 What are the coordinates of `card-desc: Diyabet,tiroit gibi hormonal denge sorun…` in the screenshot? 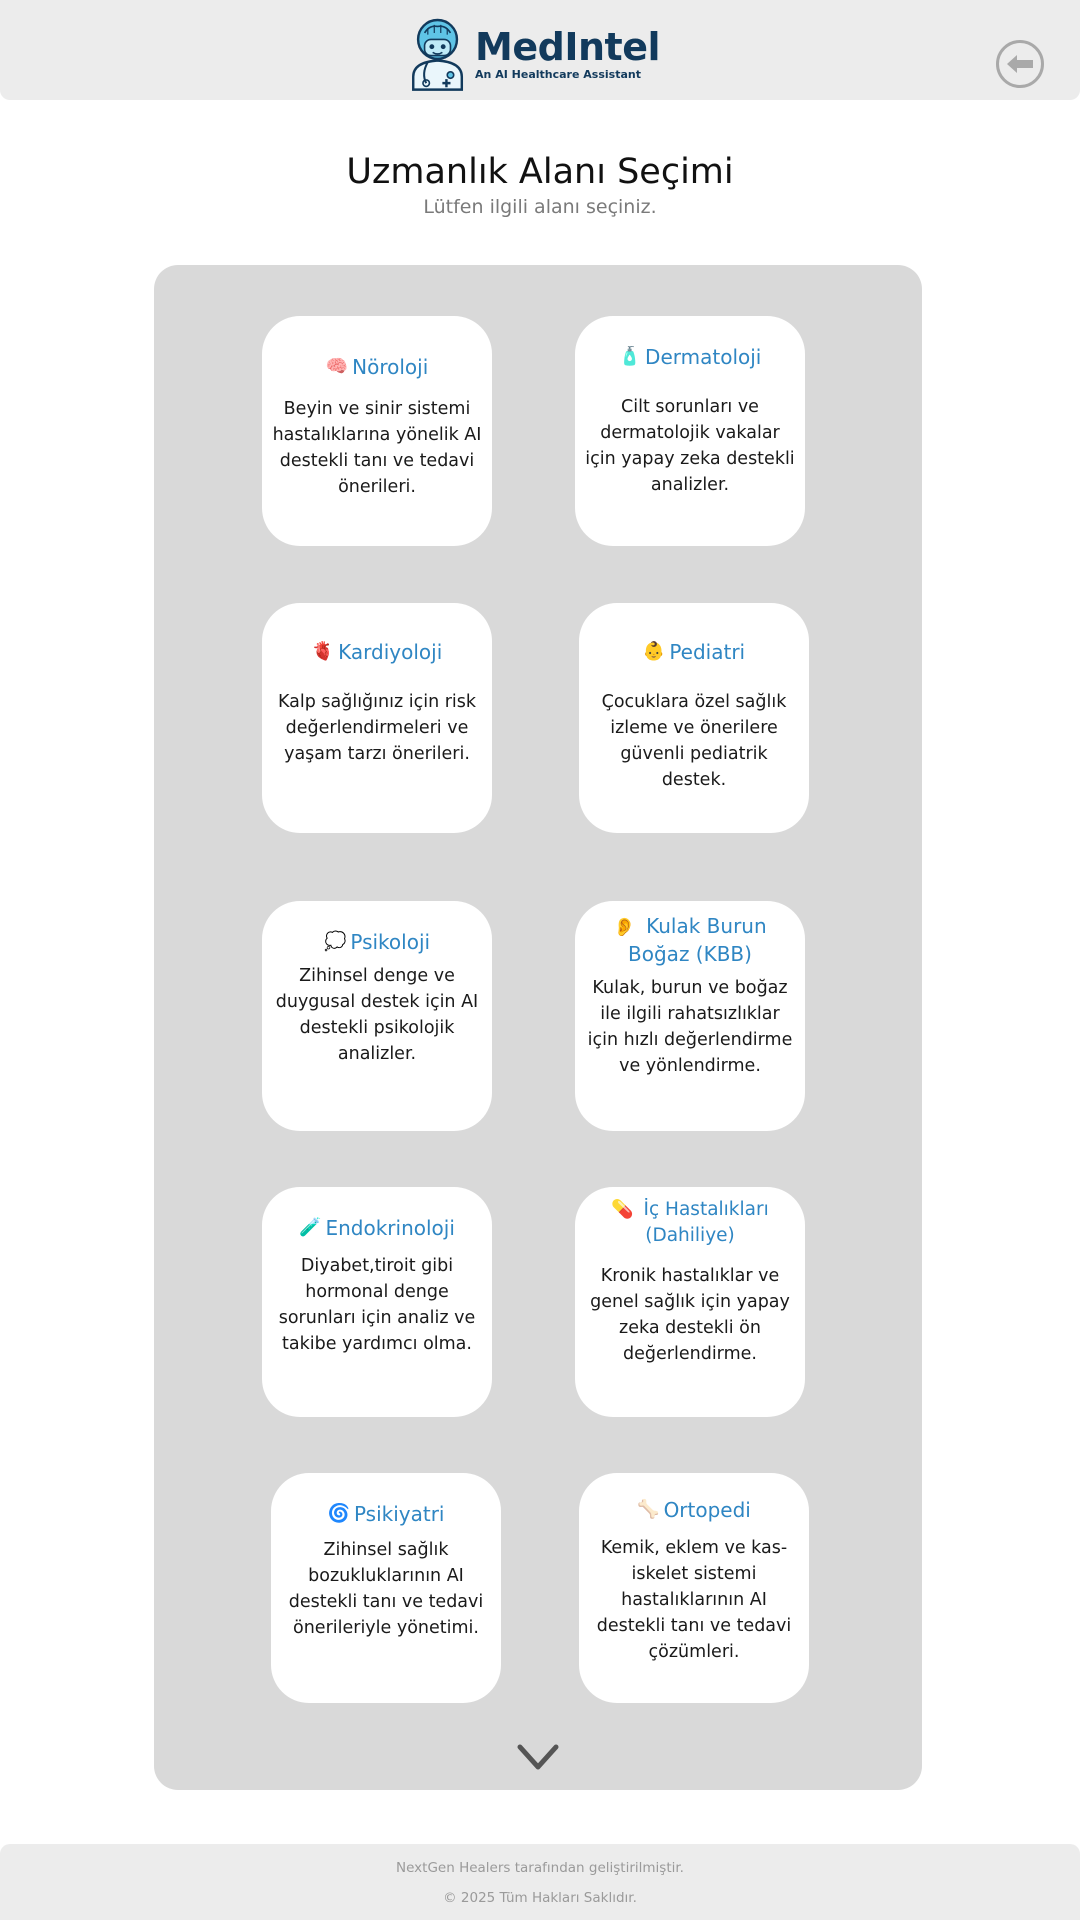 It's located at (377, 1305).